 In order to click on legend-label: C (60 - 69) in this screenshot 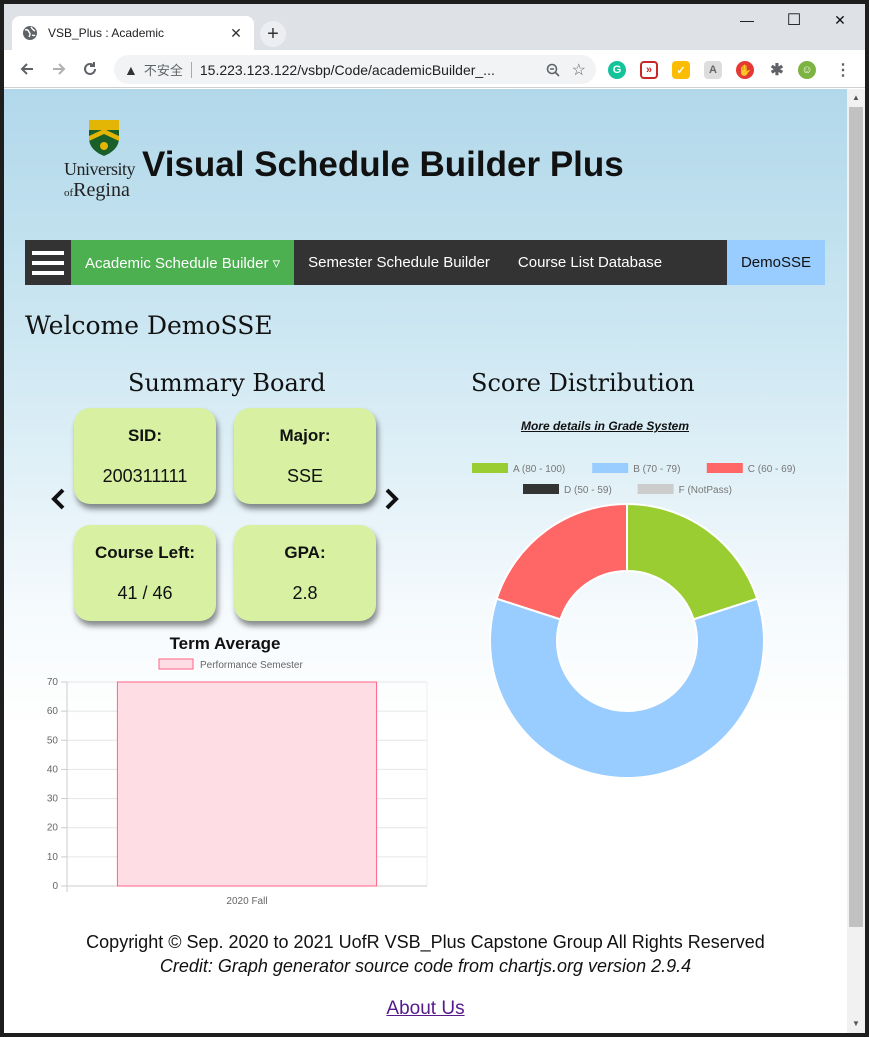, I will do `click(772, 469)`.